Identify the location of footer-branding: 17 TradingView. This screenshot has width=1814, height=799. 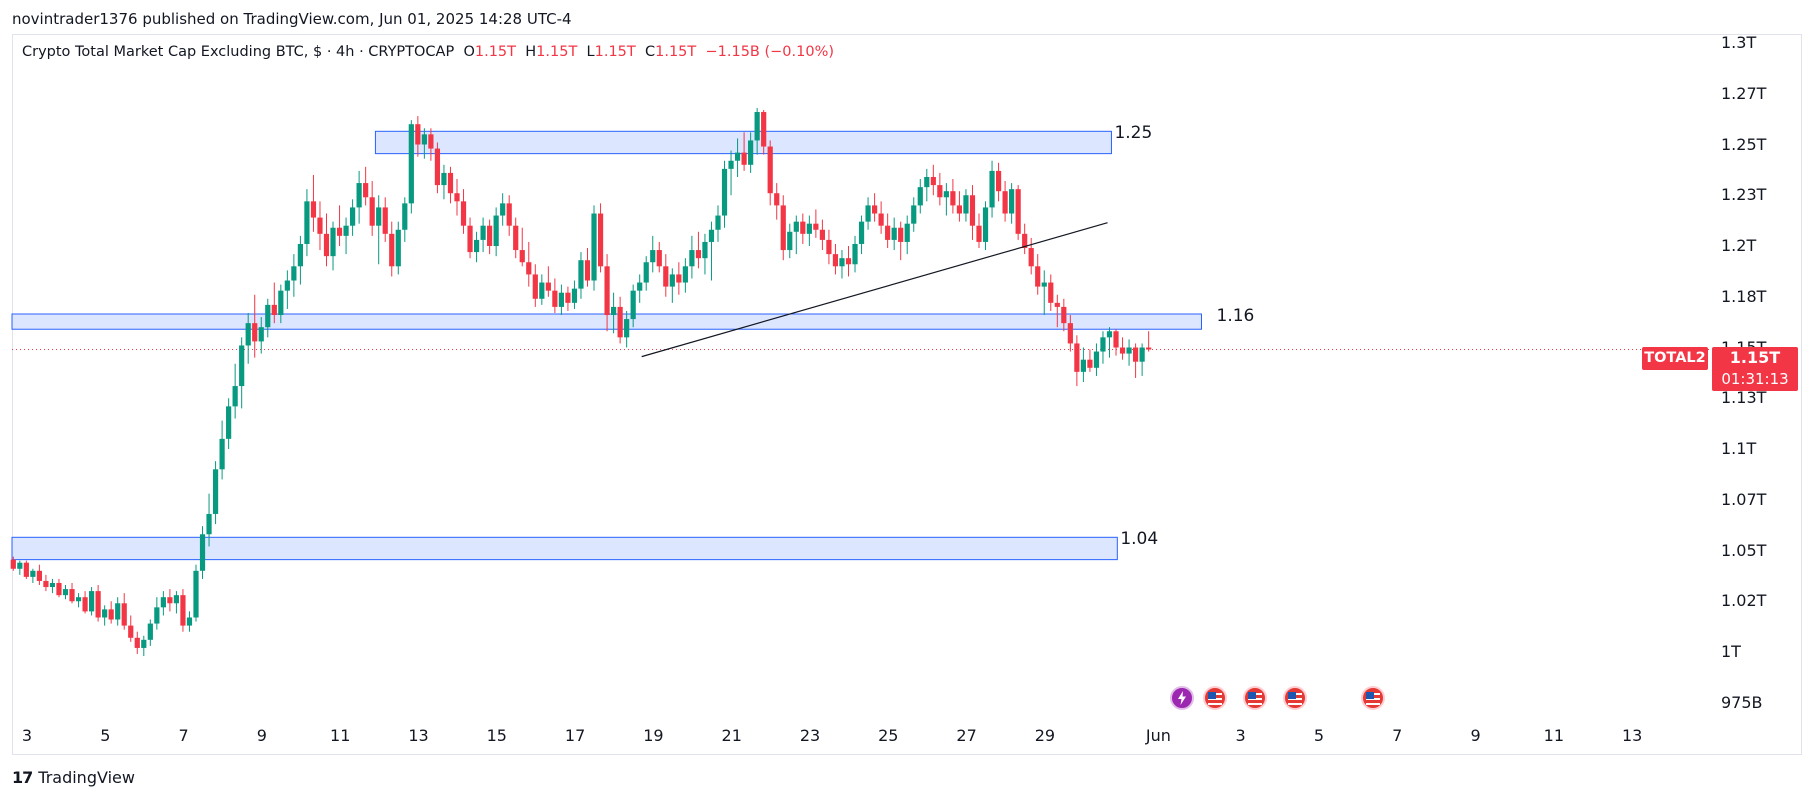
(73, 777).